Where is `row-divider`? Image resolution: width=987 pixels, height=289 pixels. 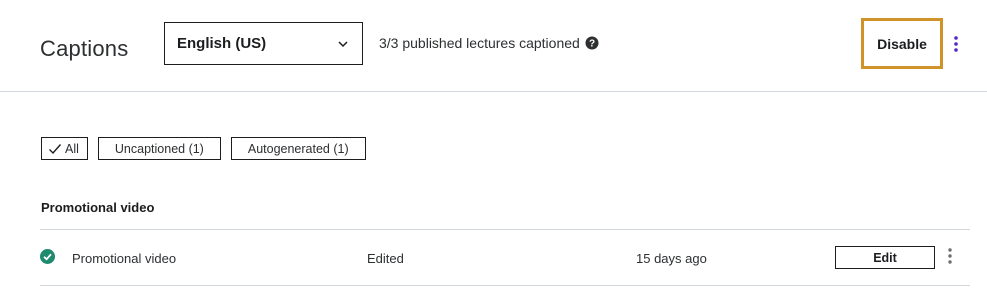
row-divider is located at coordinates (505, 285).